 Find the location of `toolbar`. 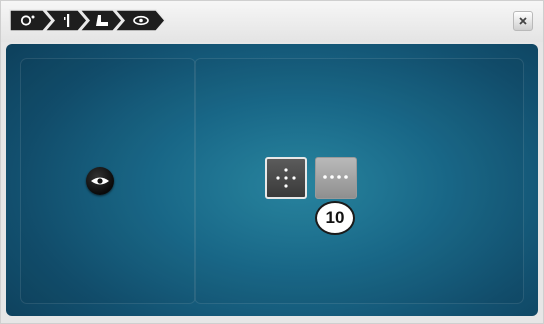

toolbar is located at coordinates (272, 21).